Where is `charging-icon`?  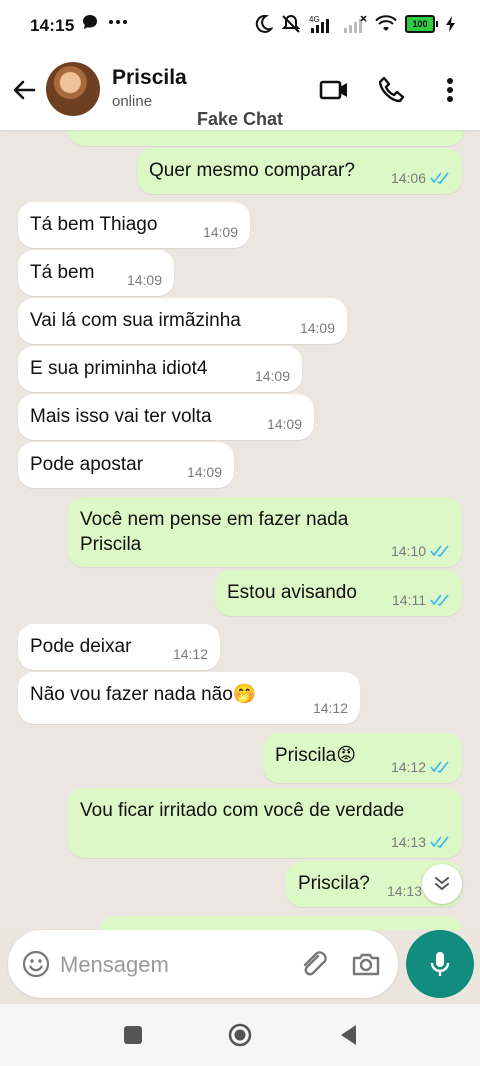 charging-icon is located at coordinates (450, 24).